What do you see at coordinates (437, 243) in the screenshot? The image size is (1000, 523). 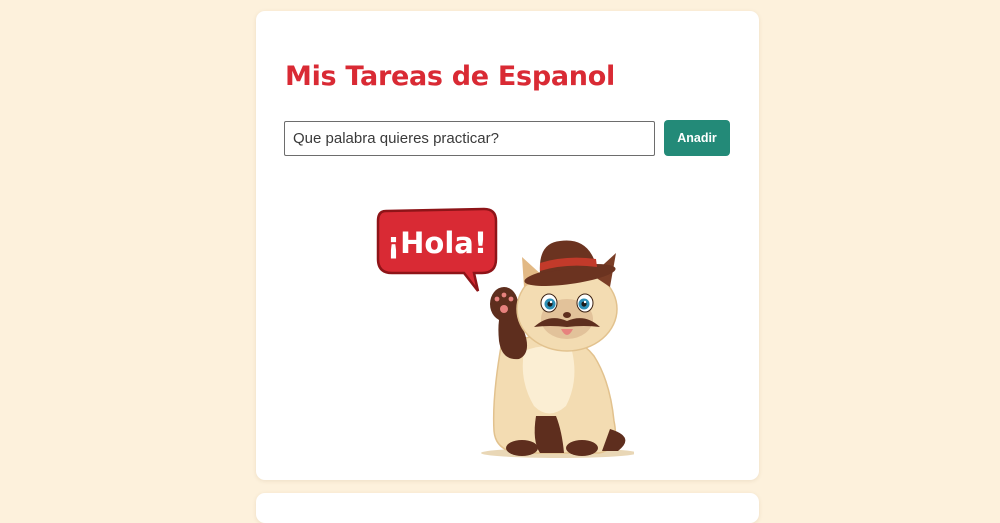 I see `speech-bubble-text: ¡Hola!` at bounding box center [437, 243].